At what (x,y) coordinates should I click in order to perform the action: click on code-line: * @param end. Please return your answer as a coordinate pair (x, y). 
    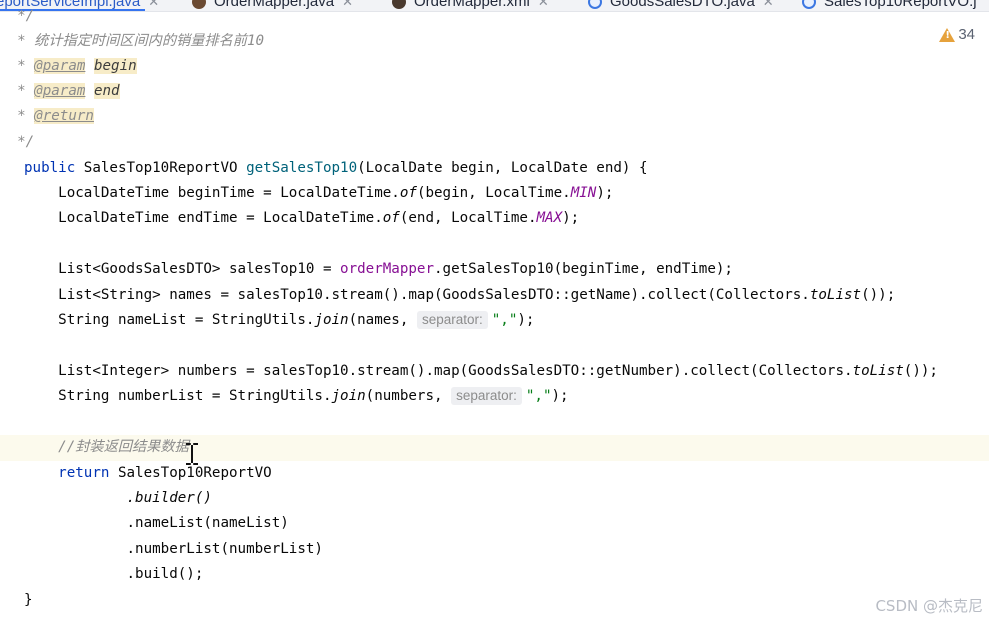
    Looking at the image, I should click on (60, 91).